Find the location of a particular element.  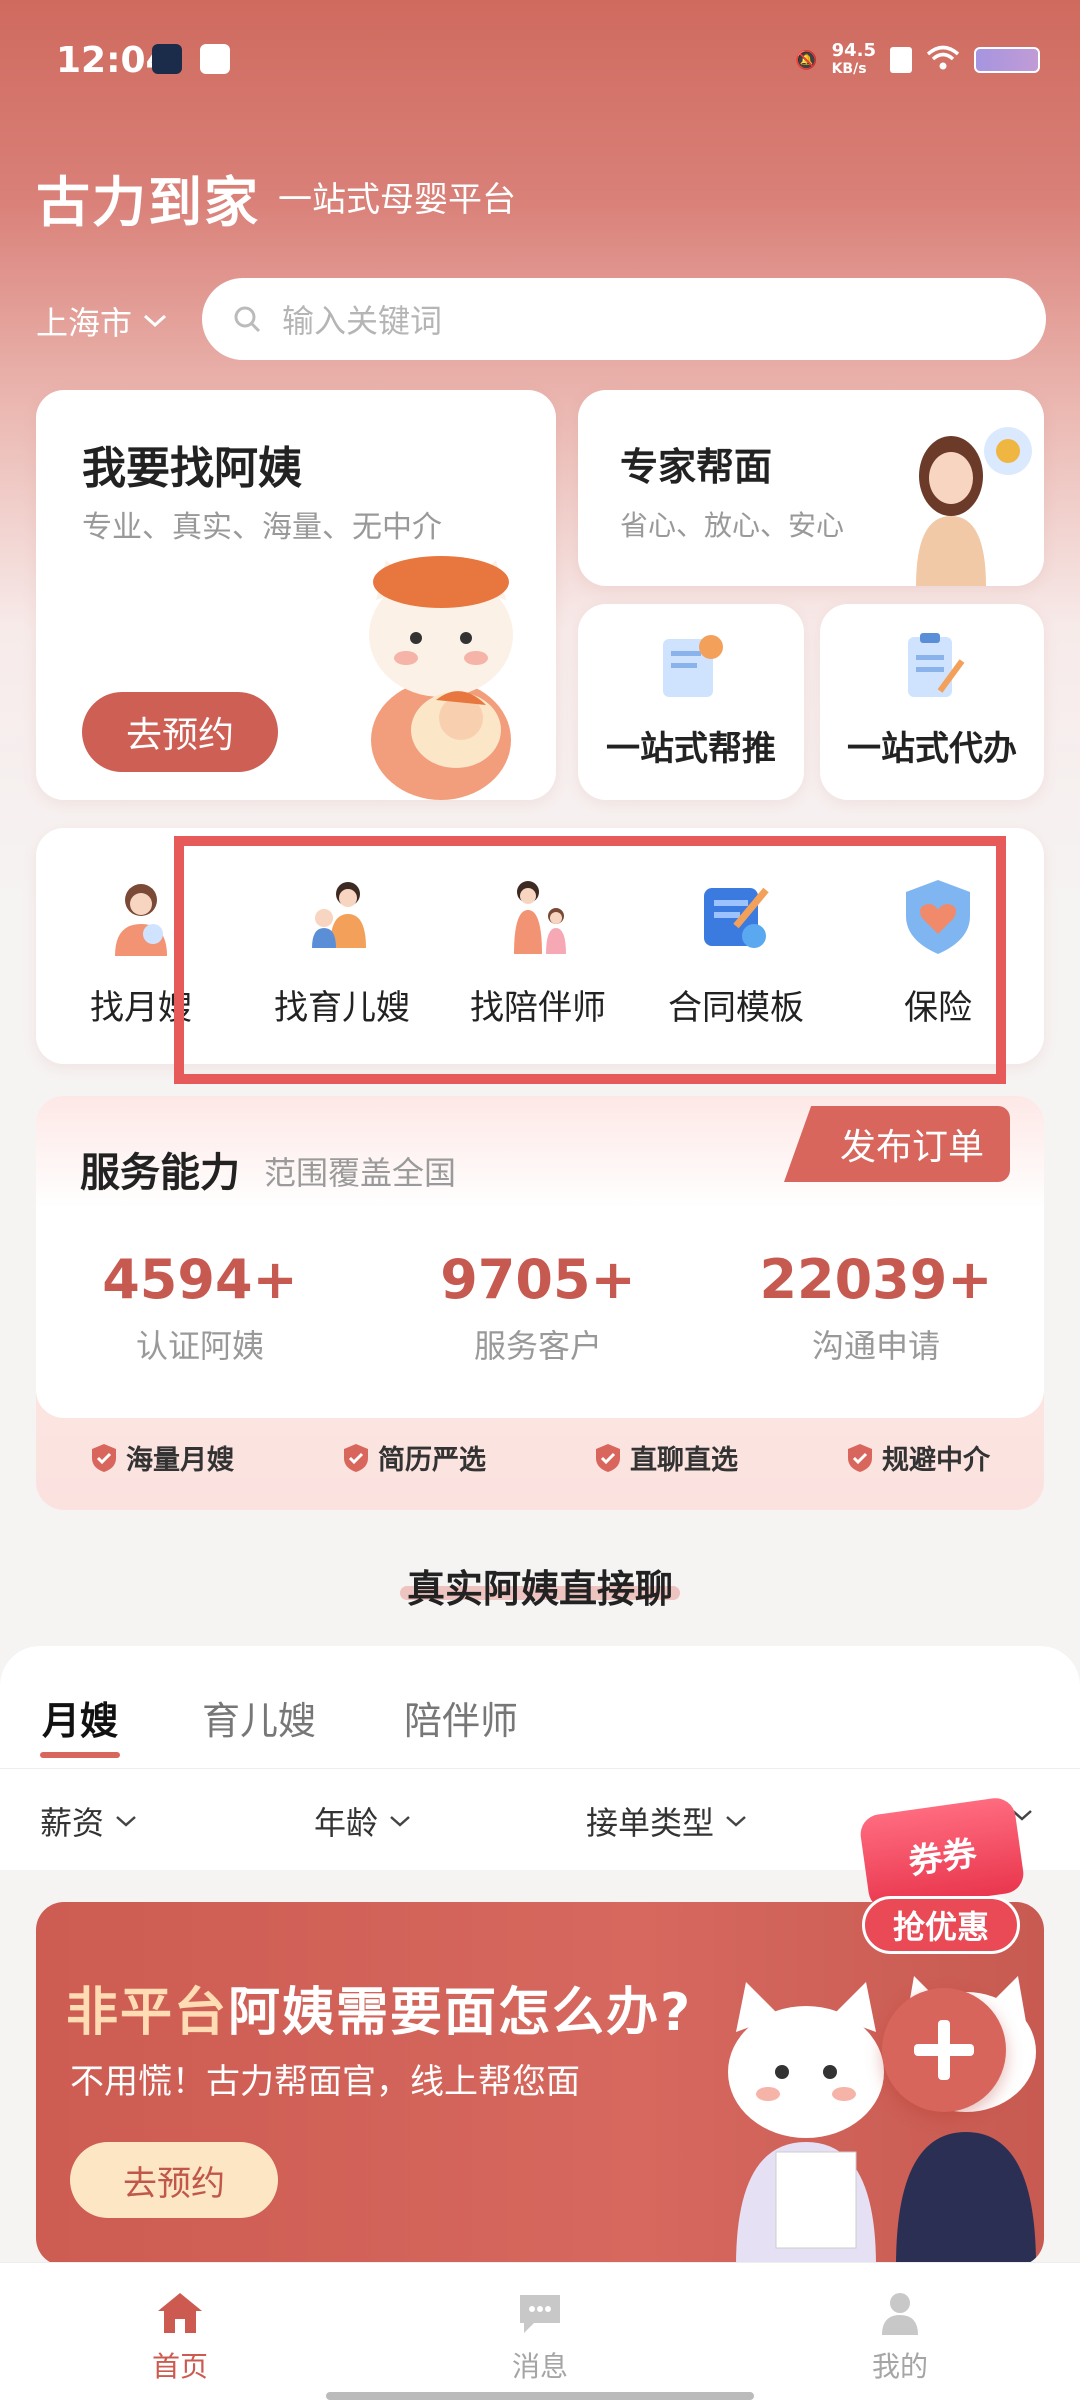

filter-order-type: 接单类型 is located at coordinates (667, 1821).